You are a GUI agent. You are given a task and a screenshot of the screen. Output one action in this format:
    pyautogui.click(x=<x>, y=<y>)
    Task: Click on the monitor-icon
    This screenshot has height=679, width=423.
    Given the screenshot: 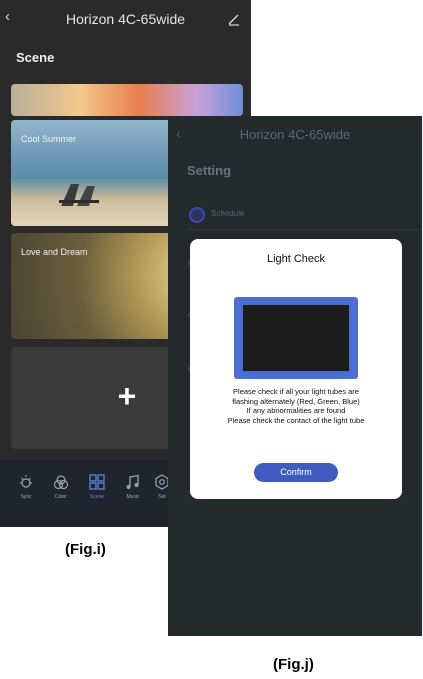 What is the action you would take?
    pyautogui.click(x=296, y=338)
    